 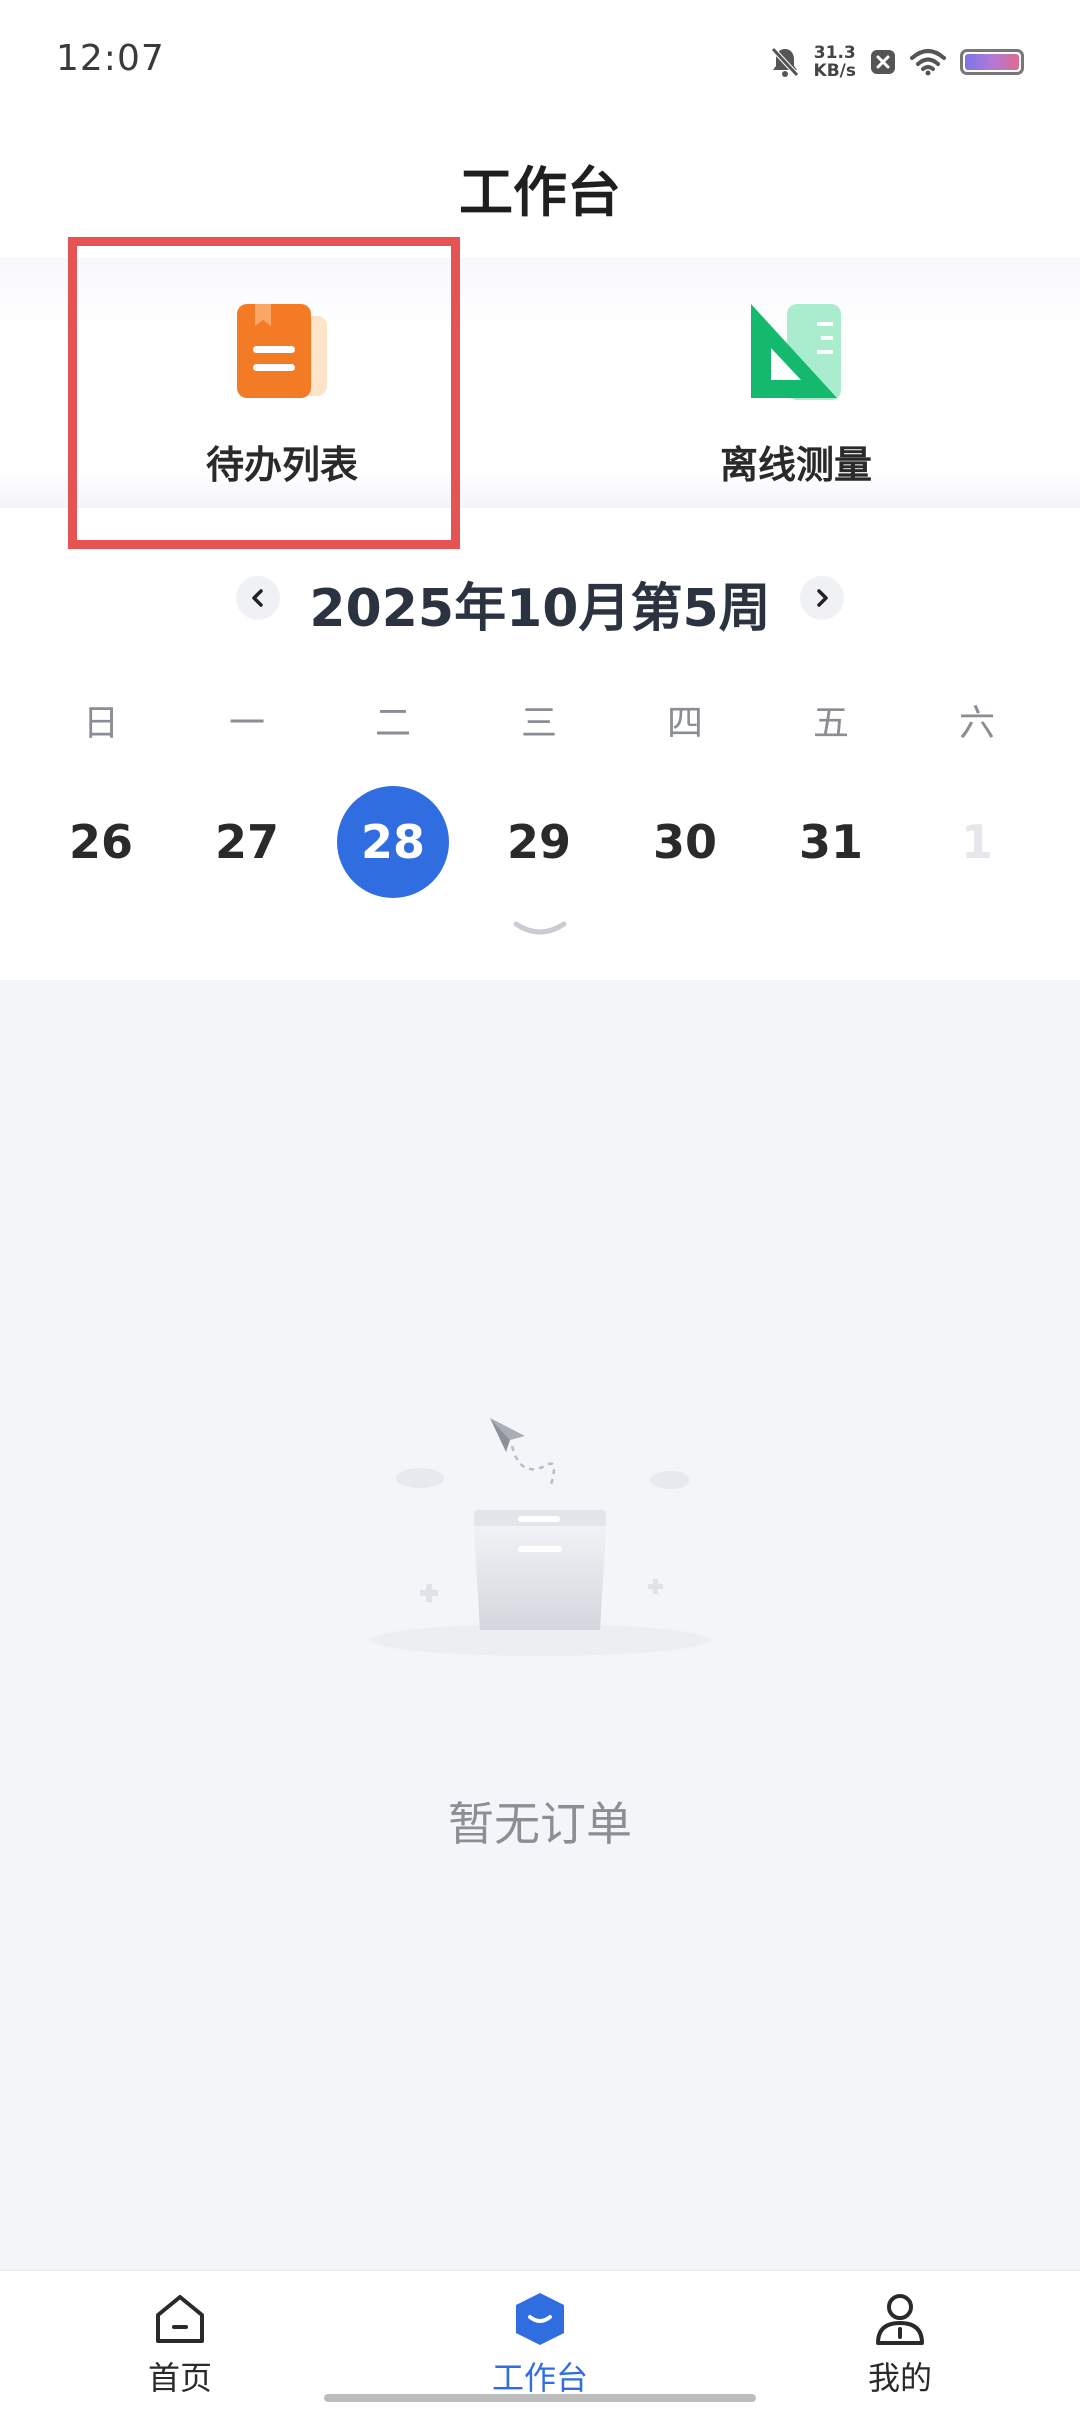 I want to click on network-speed: 31.3 KB/s, so click(x=835, y=62).